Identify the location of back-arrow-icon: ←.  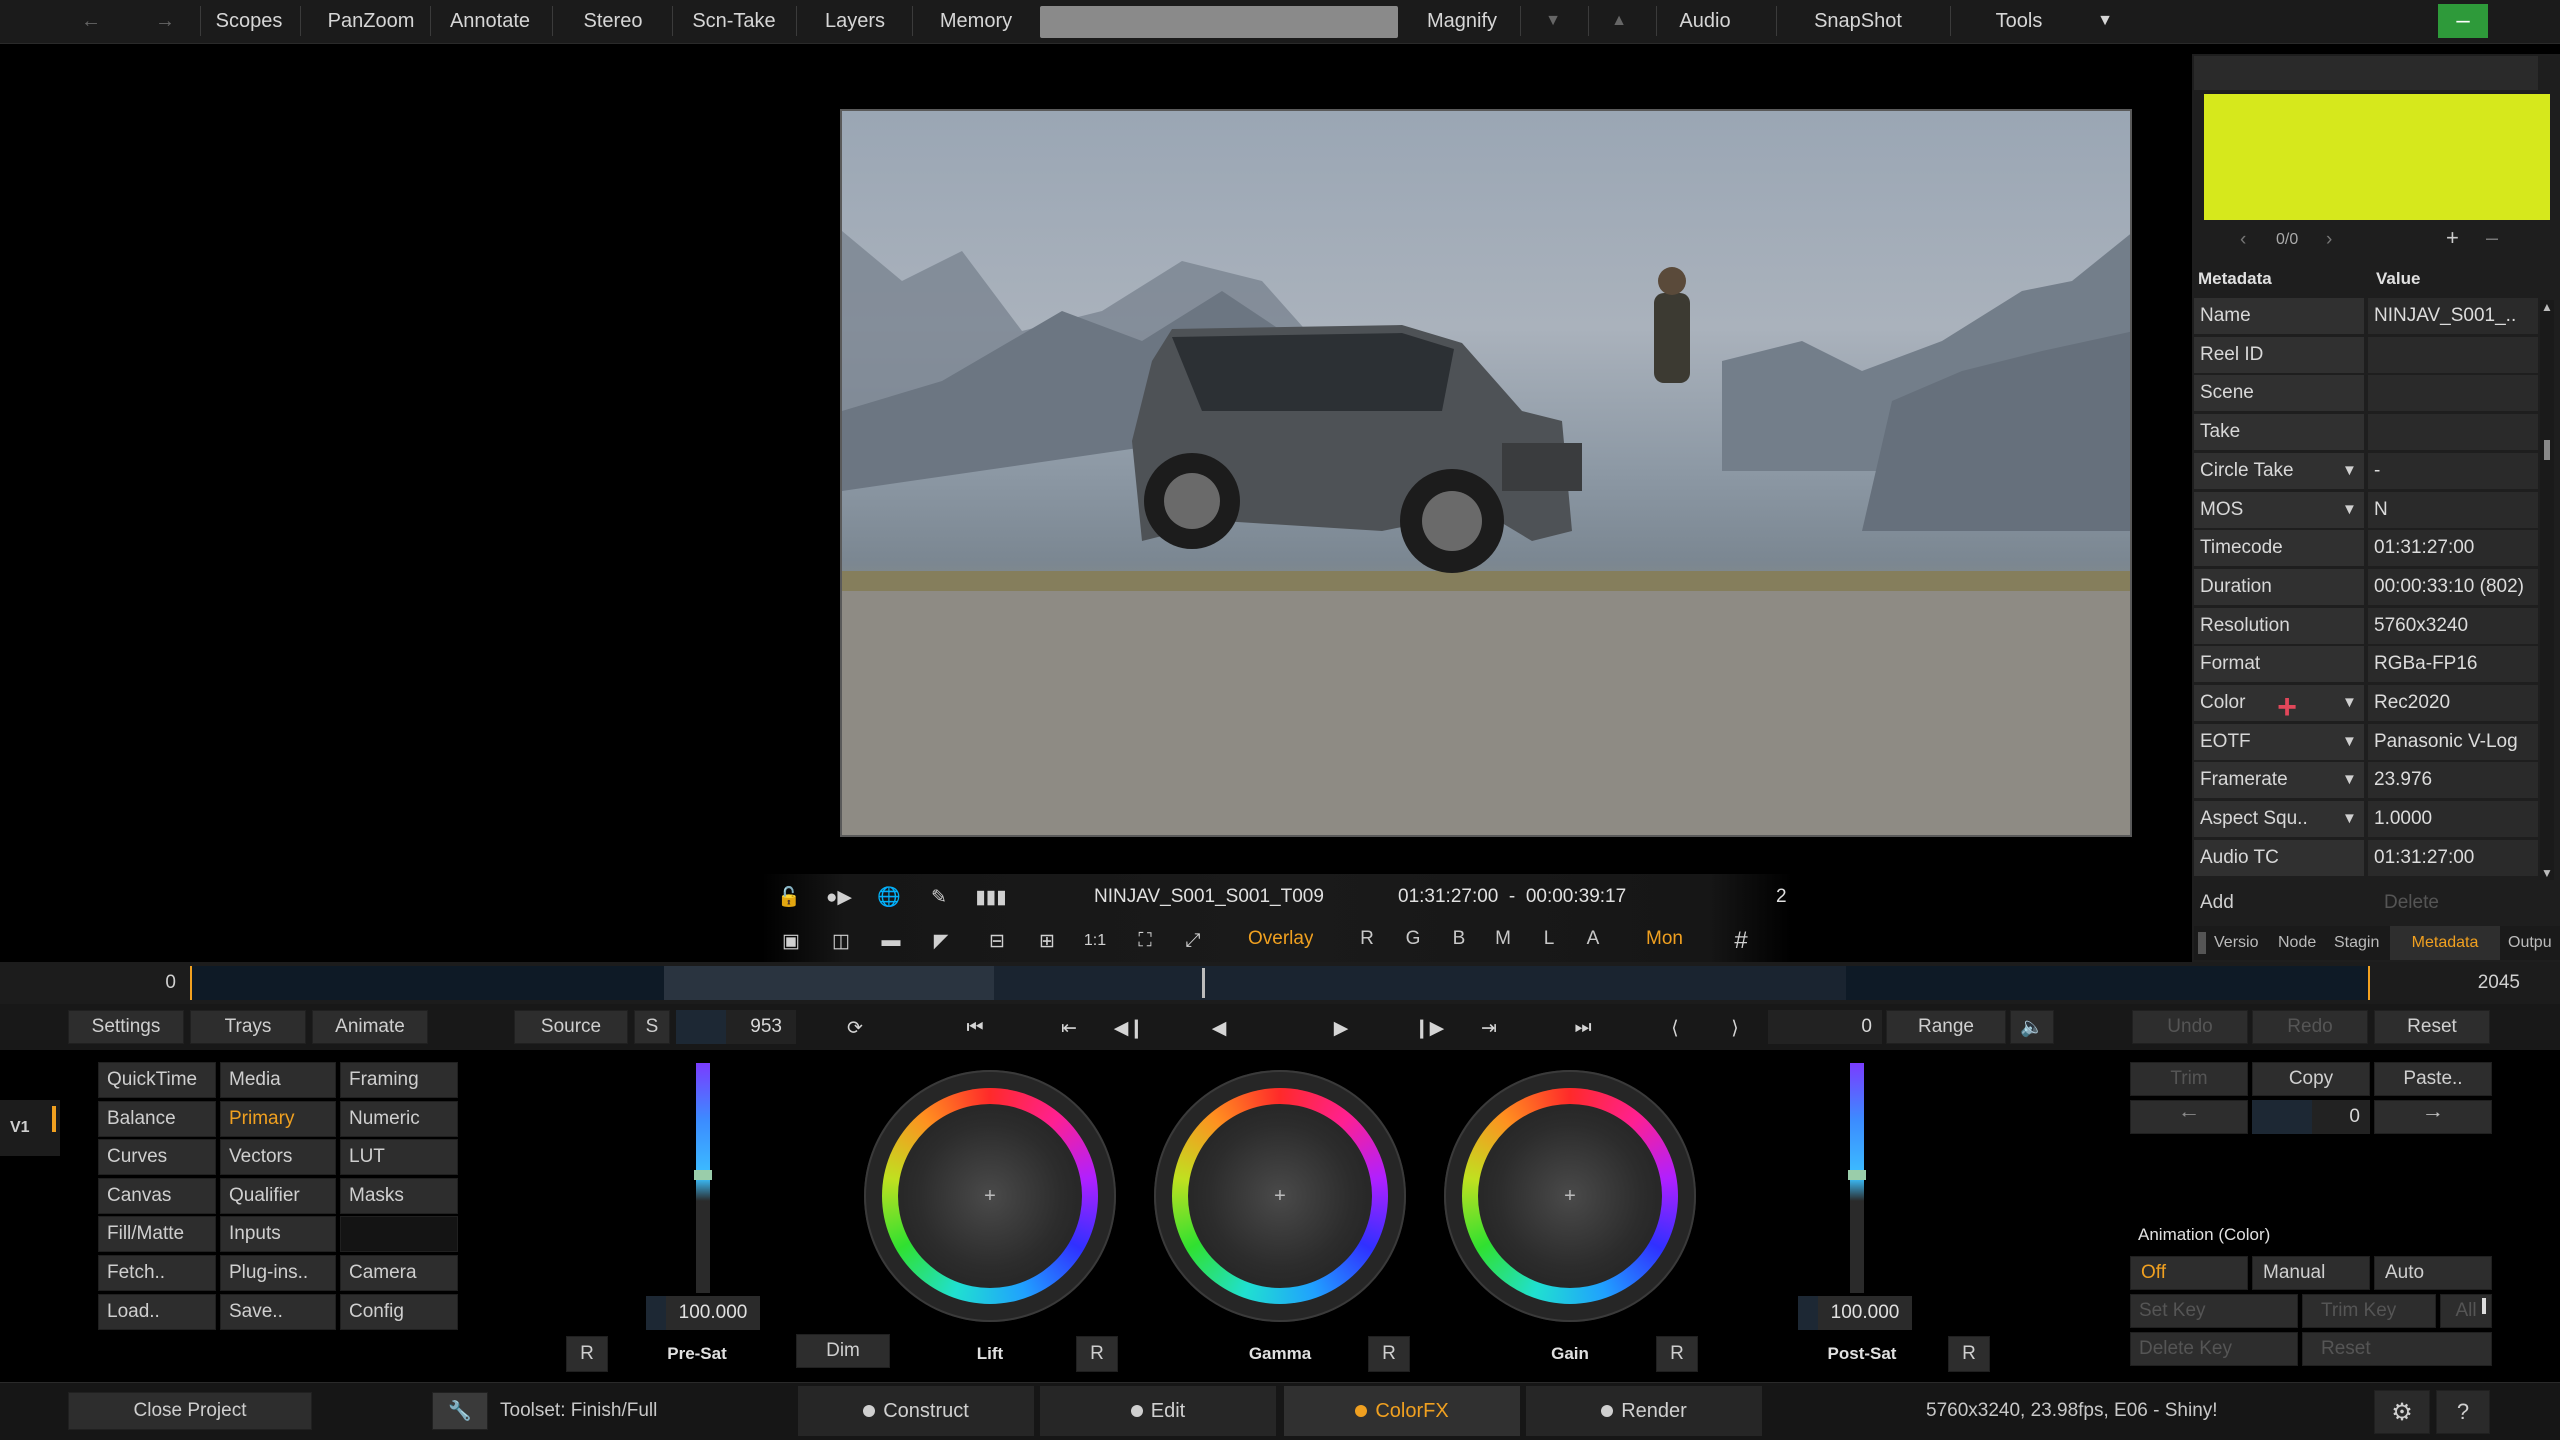
(91, 21).